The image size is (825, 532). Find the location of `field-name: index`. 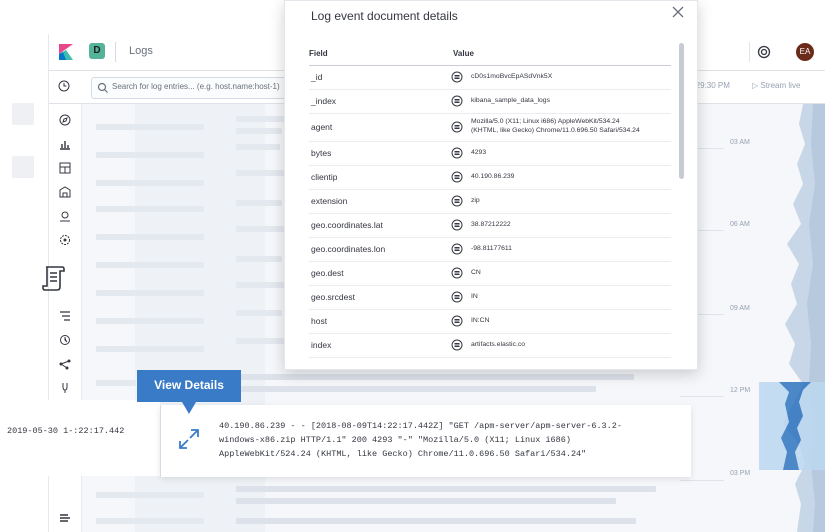

field-name: index is located at coordinates (321, 345).